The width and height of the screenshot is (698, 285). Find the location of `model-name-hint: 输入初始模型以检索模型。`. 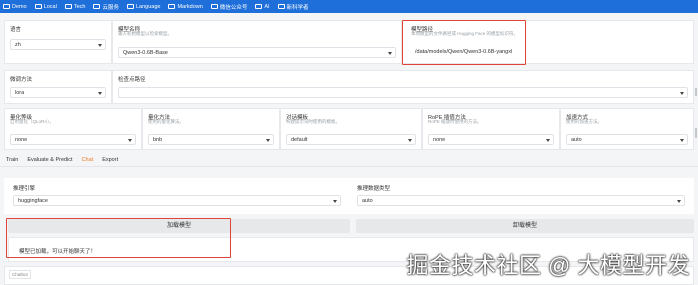

model-name-hint: 输入初始模型以检索模型。 is located at coordinates (145, 33).